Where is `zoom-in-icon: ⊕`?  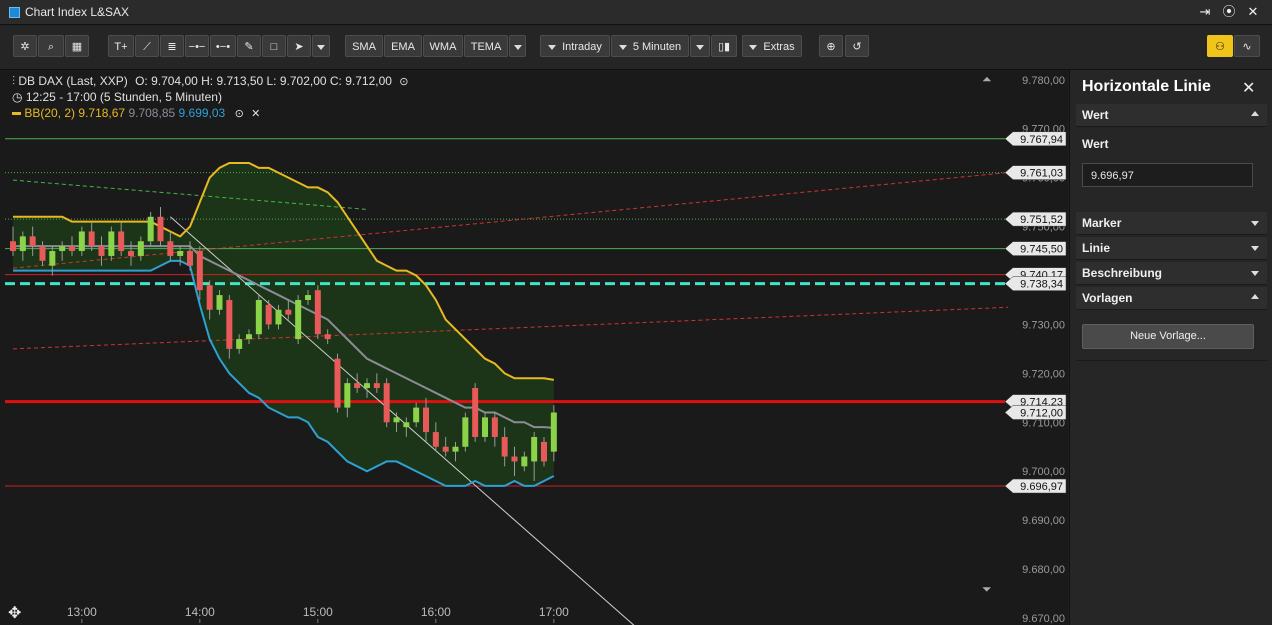
zoom-in-icon: ⊕ is located at coordinates (831, 46).